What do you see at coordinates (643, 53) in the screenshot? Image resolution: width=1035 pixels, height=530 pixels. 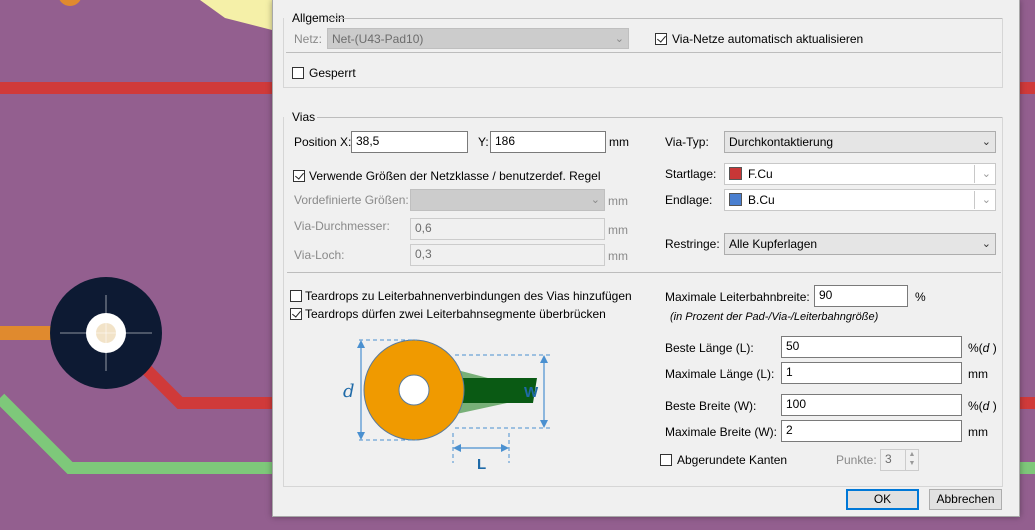 I see `general-groupbox` at bounding box center [643, 53].